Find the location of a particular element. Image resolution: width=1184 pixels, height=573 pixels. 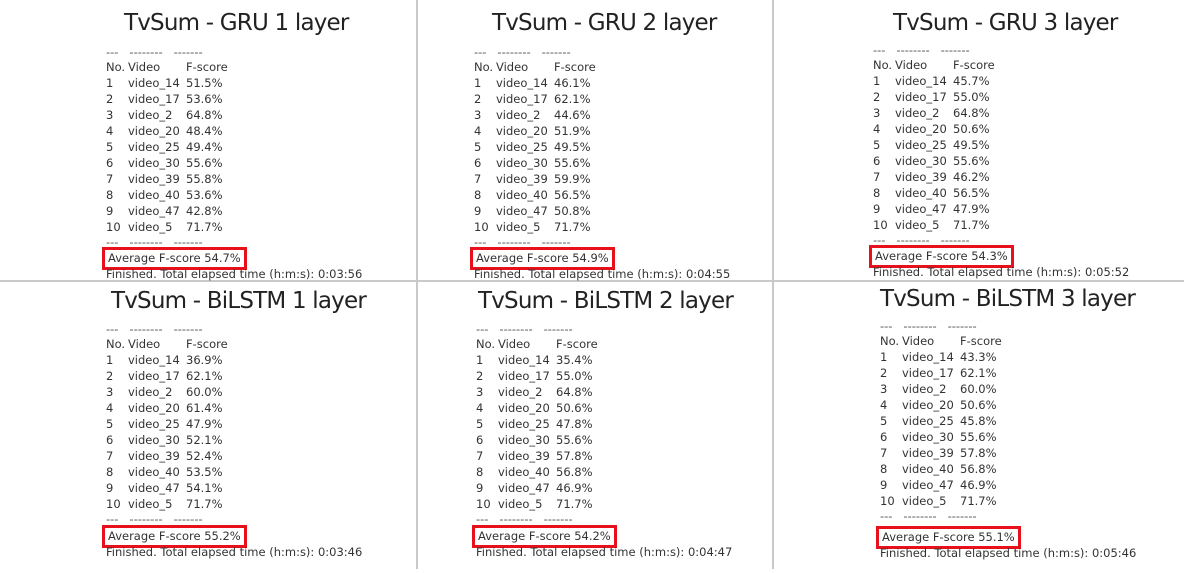

table-row: 7 video_39 59.9% is located at coordinates (544, 179).